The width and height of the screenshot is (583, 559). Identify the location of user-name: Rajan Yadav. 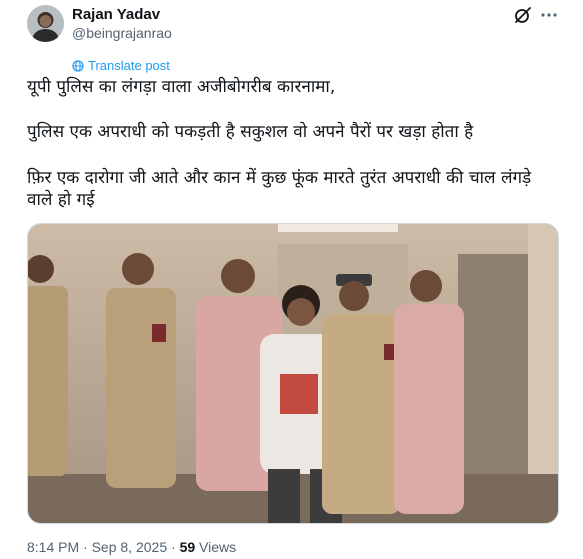
(116, 15).